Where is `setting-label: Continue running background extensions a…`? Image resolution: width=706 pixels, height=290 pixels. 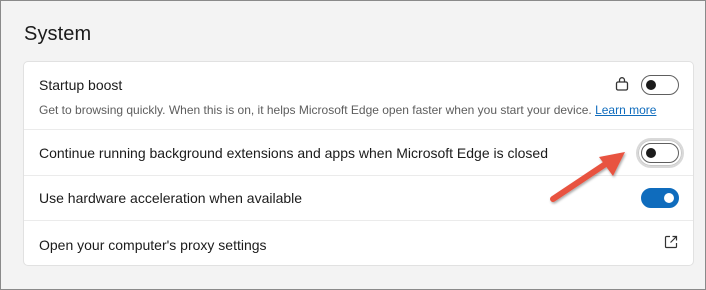 setting-label: Continue running background extensions a… is located at coordinates (293, 153).